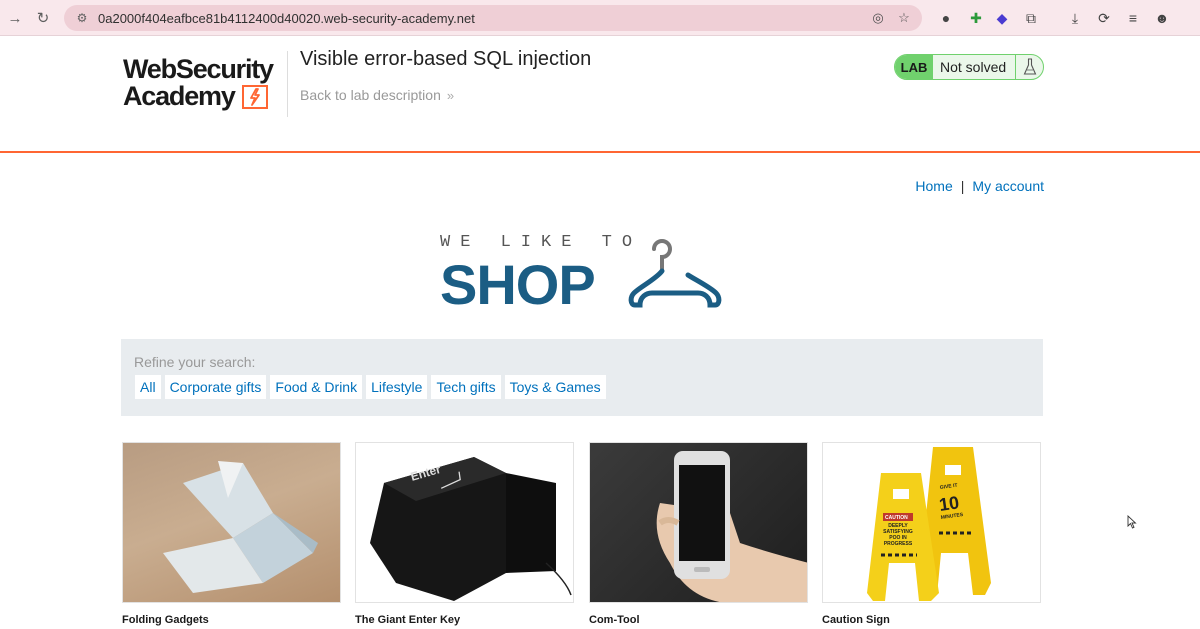  Describe the element at coordinates (1031, 18) in the screenshot. I see `puzzle-icon: ⧉` at that location.